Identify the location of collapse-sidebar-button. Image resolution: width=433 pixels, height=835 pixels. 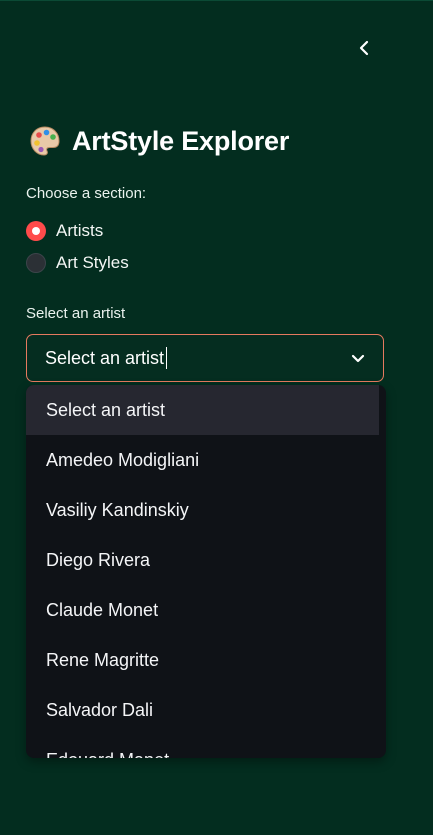
(364, 48).